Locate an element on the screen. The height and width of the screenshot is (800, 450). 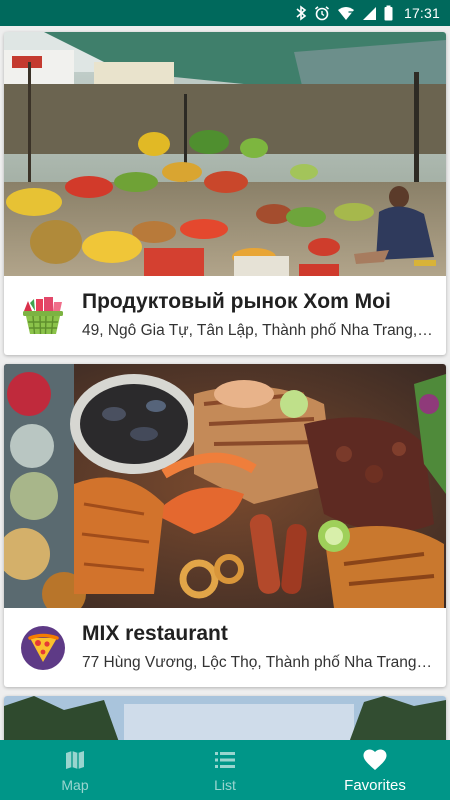
alarm-icon is located at coordinates (322, 13).